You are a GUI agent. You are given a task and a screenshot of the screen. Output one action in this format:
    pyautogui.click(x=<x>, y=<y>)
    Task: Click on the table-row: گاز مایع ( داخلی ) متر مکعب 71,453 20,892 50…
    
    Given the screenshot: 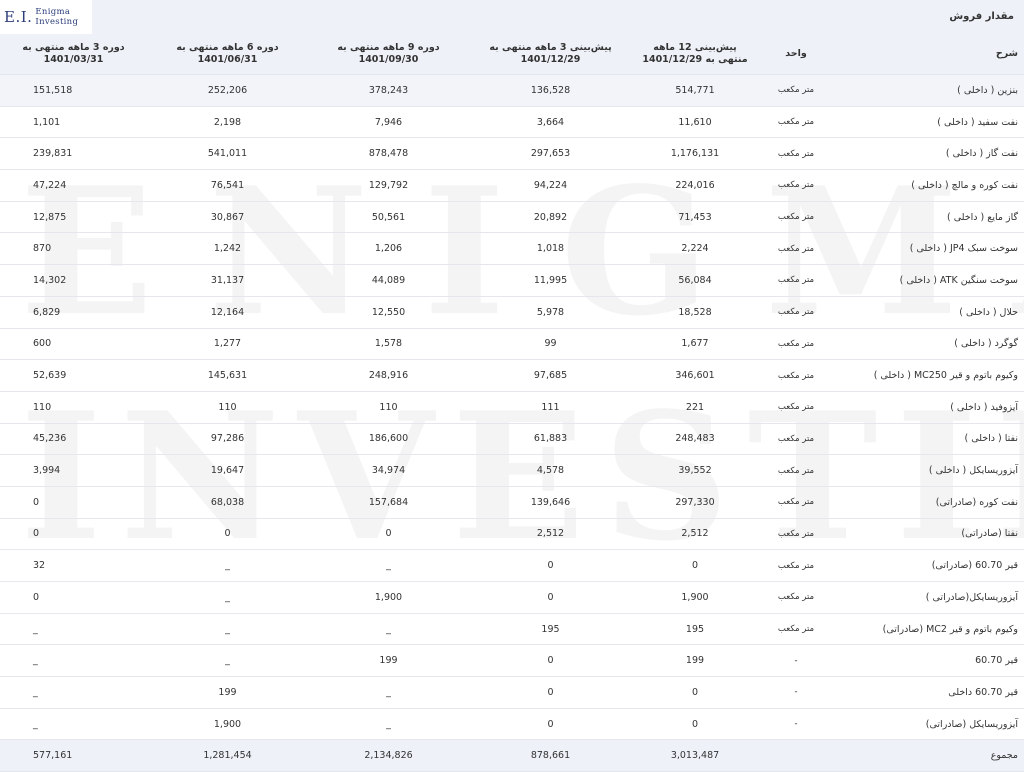 What is the action you would take?
    pyautogui.click(x=512, y=217)
    